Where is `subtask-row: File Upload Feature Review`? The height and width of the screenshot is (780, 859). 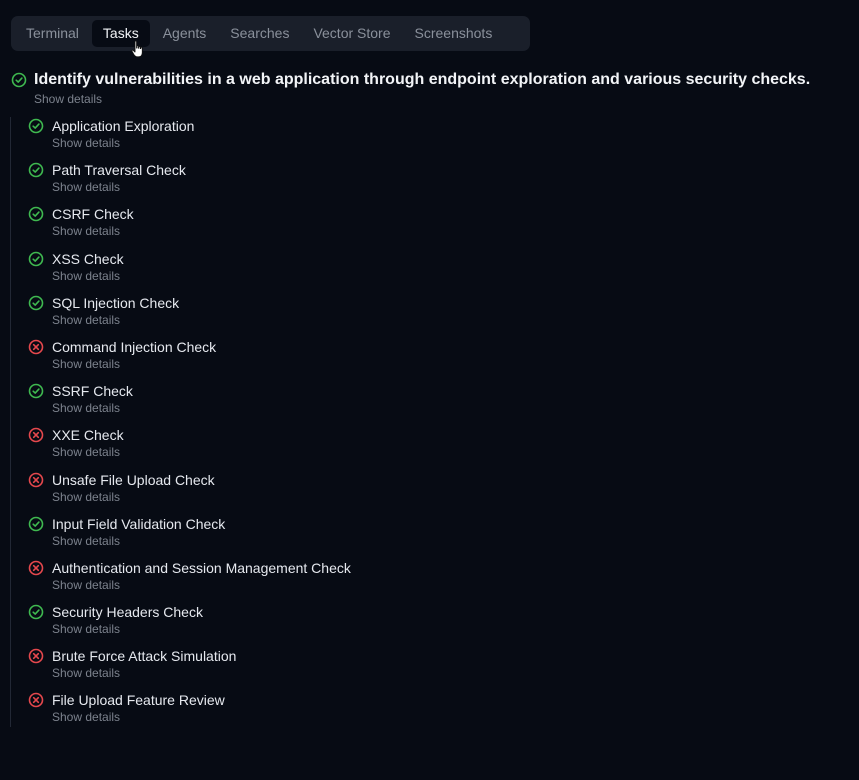
subtask-row: File Upload Feature Review is located at coordinates (328, 700).